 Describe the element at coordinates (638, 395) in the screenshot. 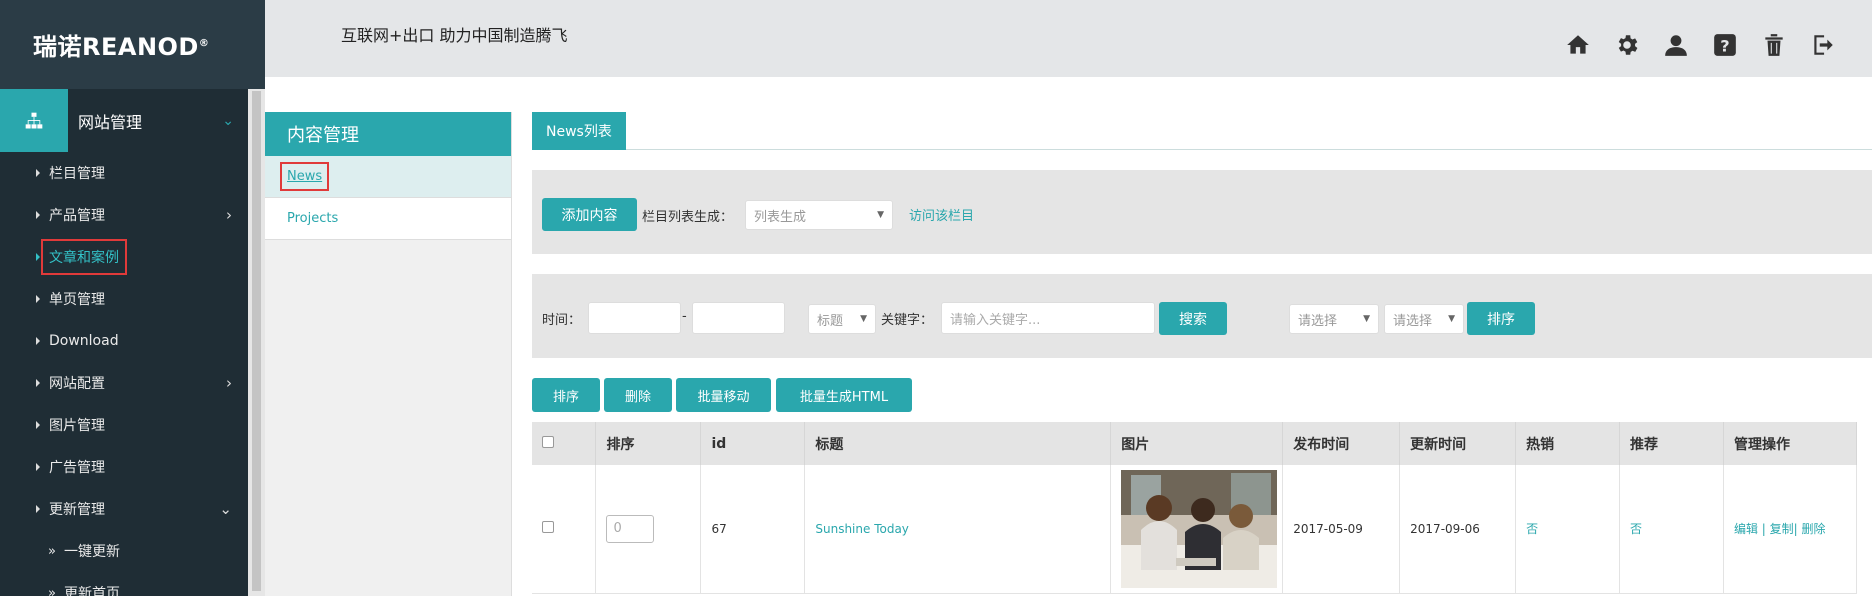

I see `delete-button: 删除` at that location.